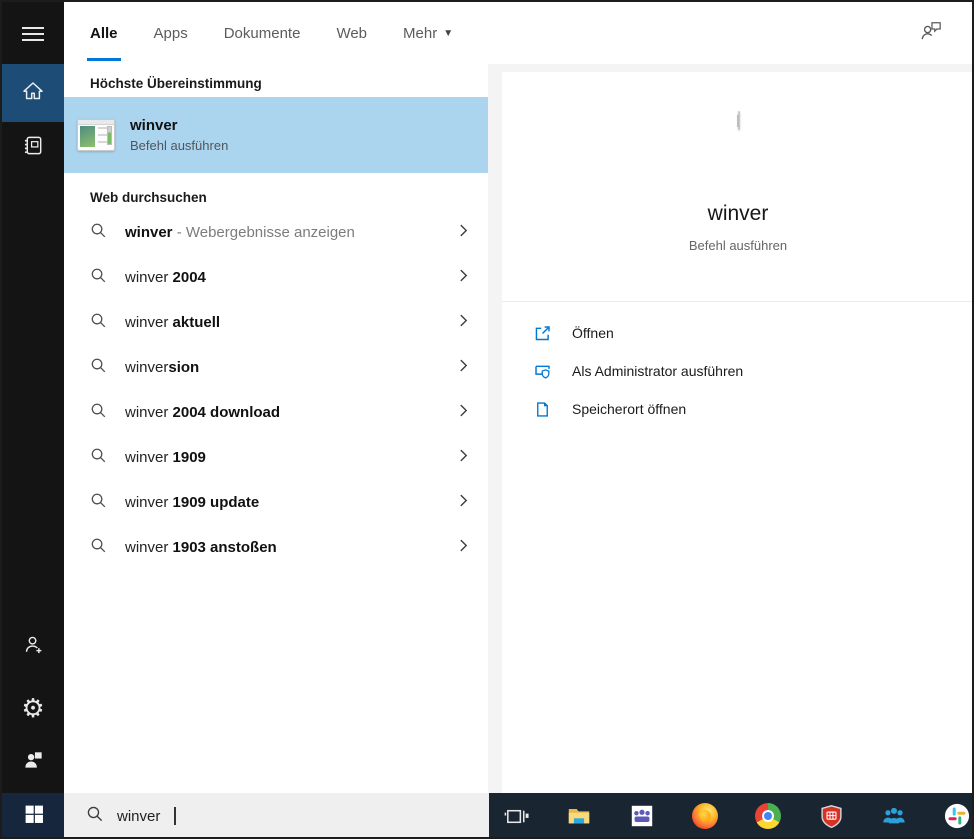 This screenshot has height=839, width=974. I want to click on tabs: Alle Apps Dokumente Web Mehr ▼, so click(518, 33).